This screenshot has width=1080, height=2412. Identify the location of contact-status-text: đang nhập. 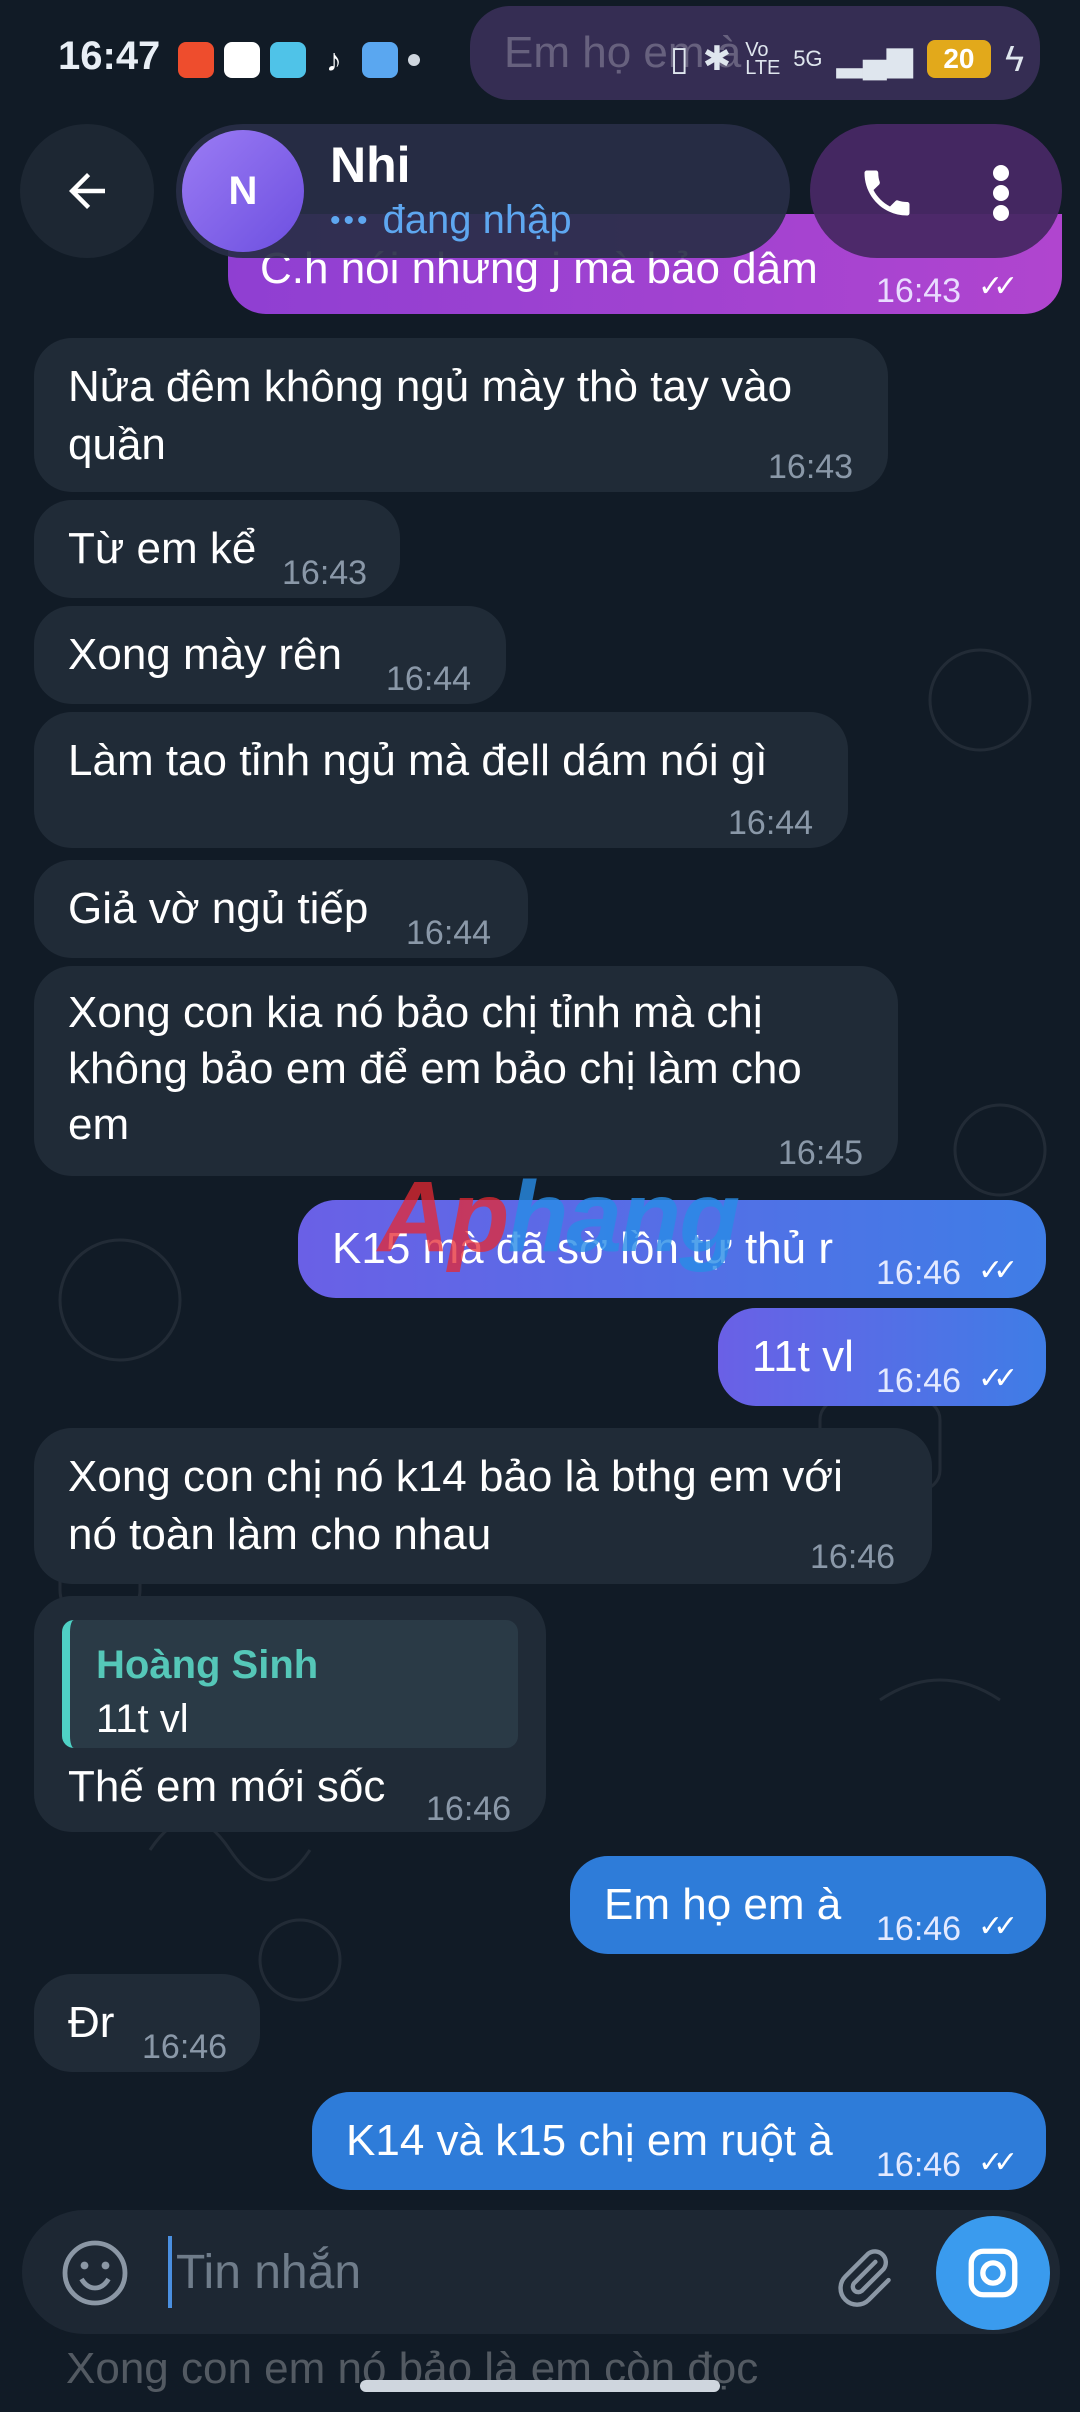
(477, 220).